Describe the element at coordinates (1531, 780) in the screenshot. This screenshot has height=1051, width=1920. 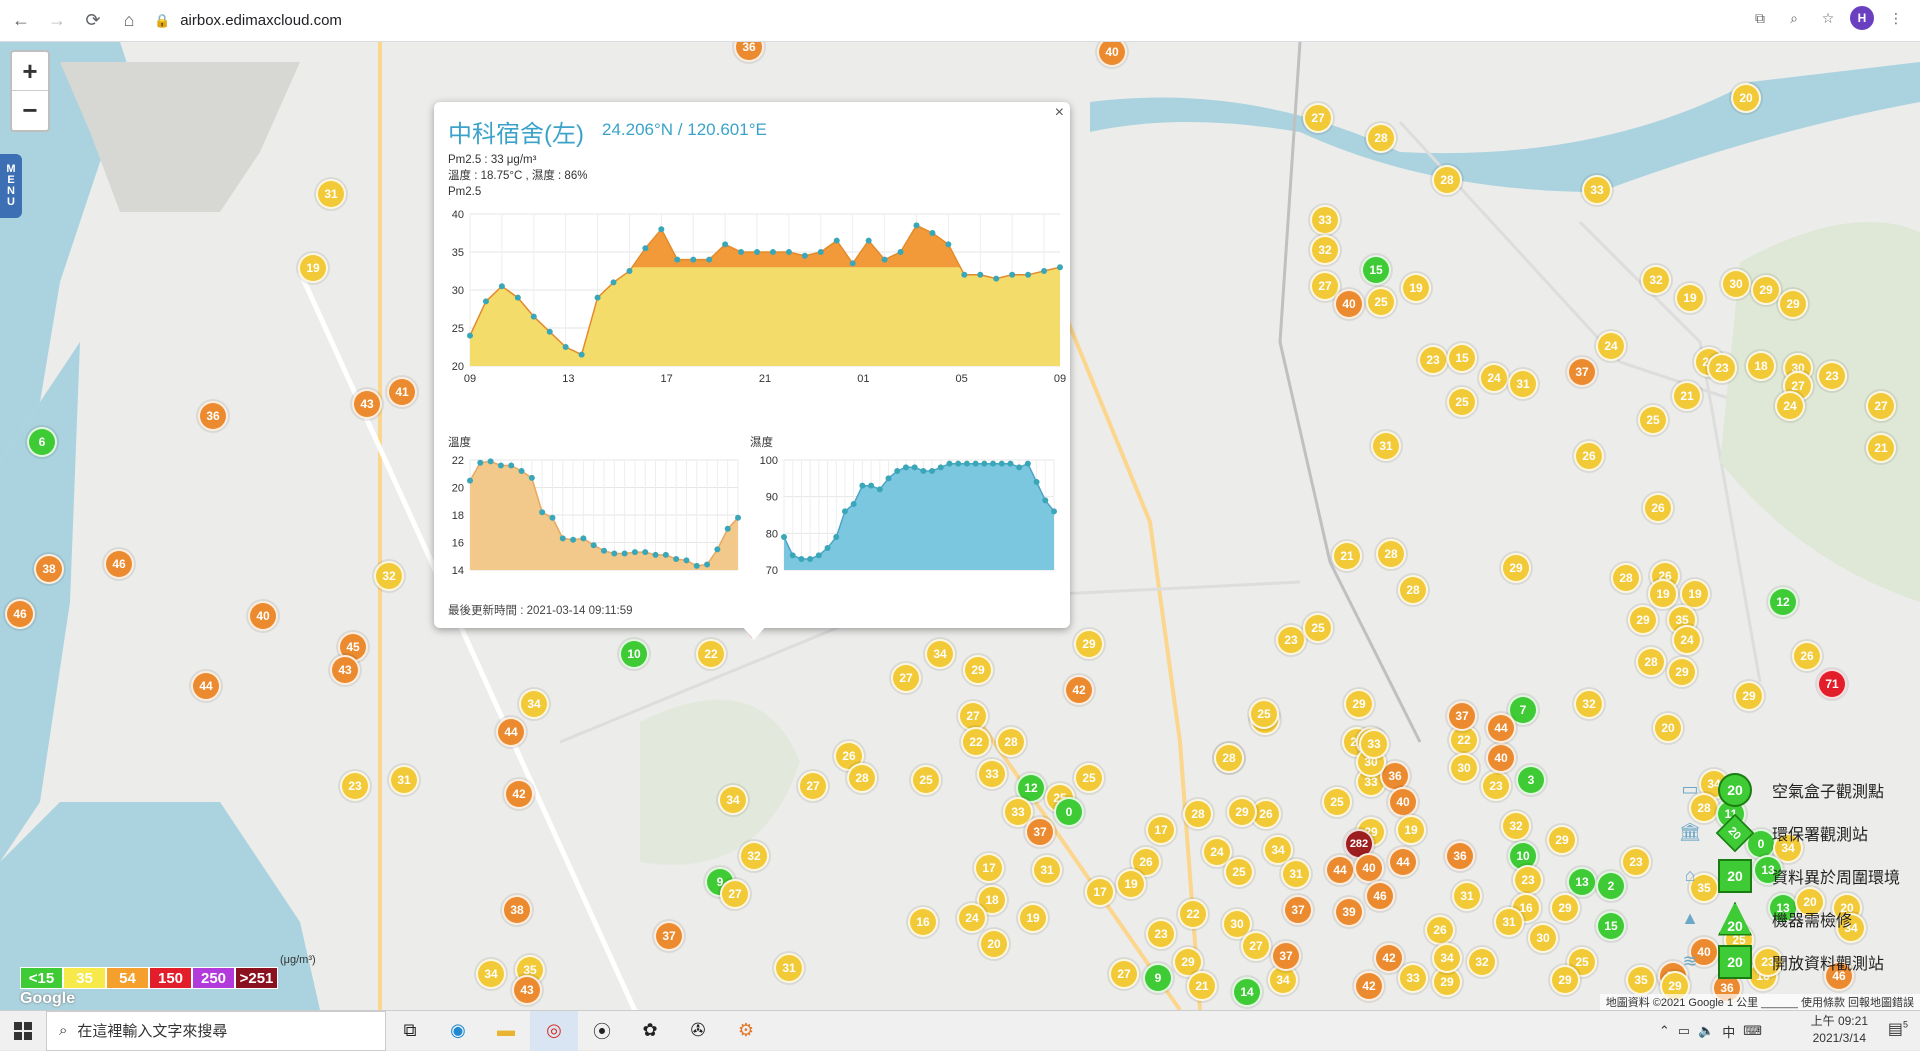
I see `station-marker: 3` at that location.